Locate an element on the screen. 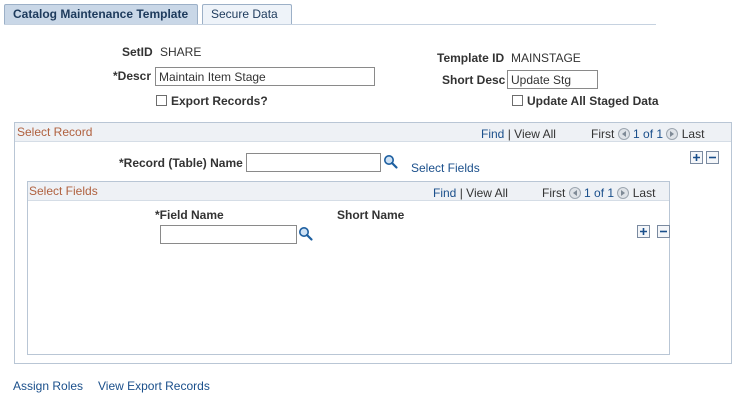  select-record-first-label: First is located at coordinates (603, 134).